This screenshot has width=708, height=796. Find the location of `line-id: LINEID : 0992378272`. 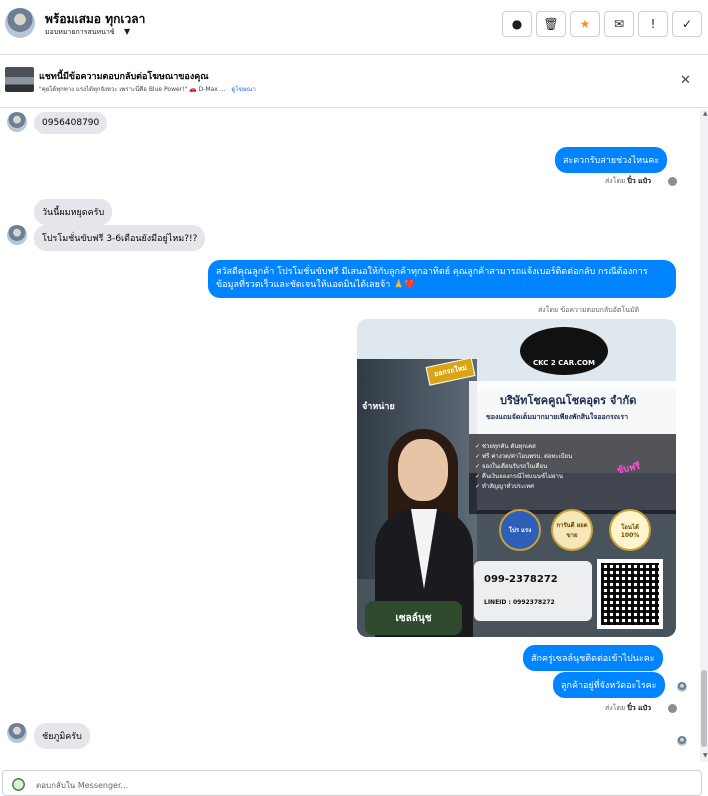

line-id: LINEID : 0992378272 is located at coordinates (519, 602).